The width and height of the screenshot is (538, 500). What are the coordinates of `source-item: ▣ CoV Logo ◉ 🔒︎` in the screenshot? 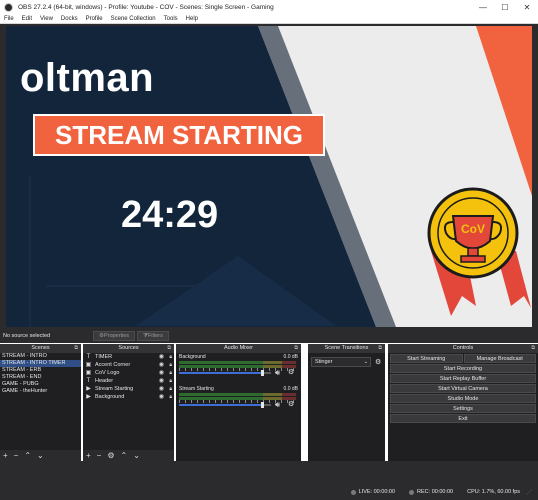 It's located at (128, 373).